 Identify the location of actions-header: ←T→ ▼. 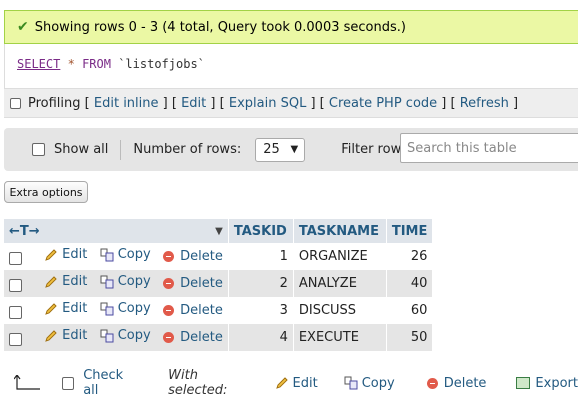
(116, 231).